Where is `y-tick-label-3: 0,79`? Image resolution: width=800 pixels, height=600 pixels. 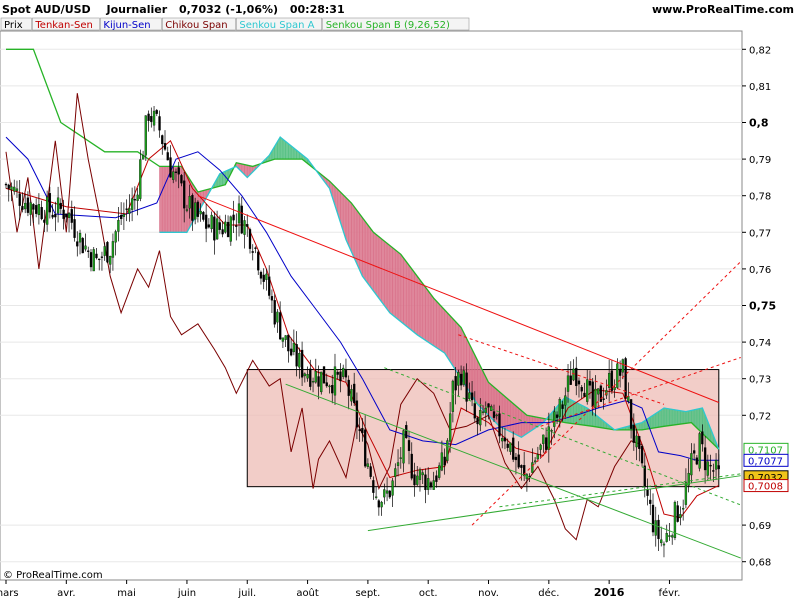
y-tick-label-3: 0,79 is located at coordinates (760, 160).